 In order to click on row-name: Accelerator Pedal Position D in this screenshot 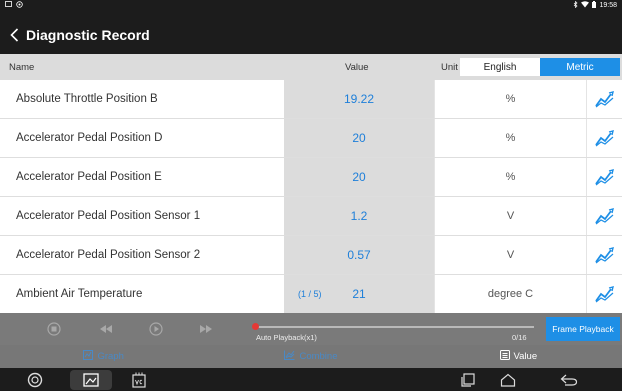, I will do `click(142, 138)`.